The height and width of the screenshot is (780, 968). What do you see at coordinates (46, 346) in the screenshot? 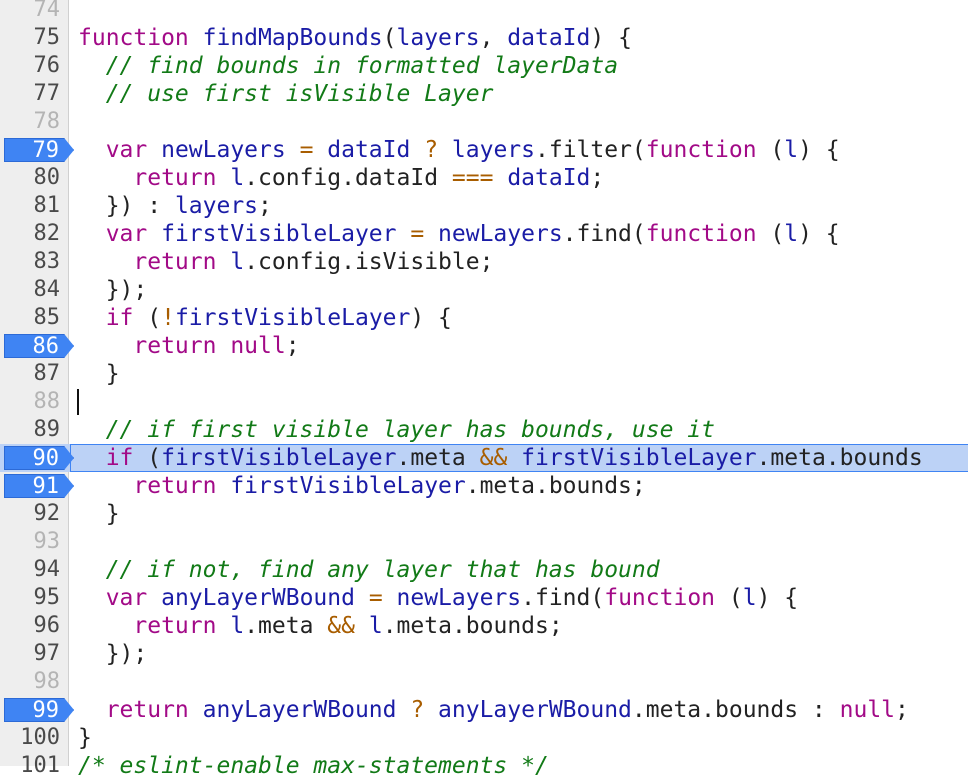
I see `line-number-label: 86` at bounding box center [46, 346].